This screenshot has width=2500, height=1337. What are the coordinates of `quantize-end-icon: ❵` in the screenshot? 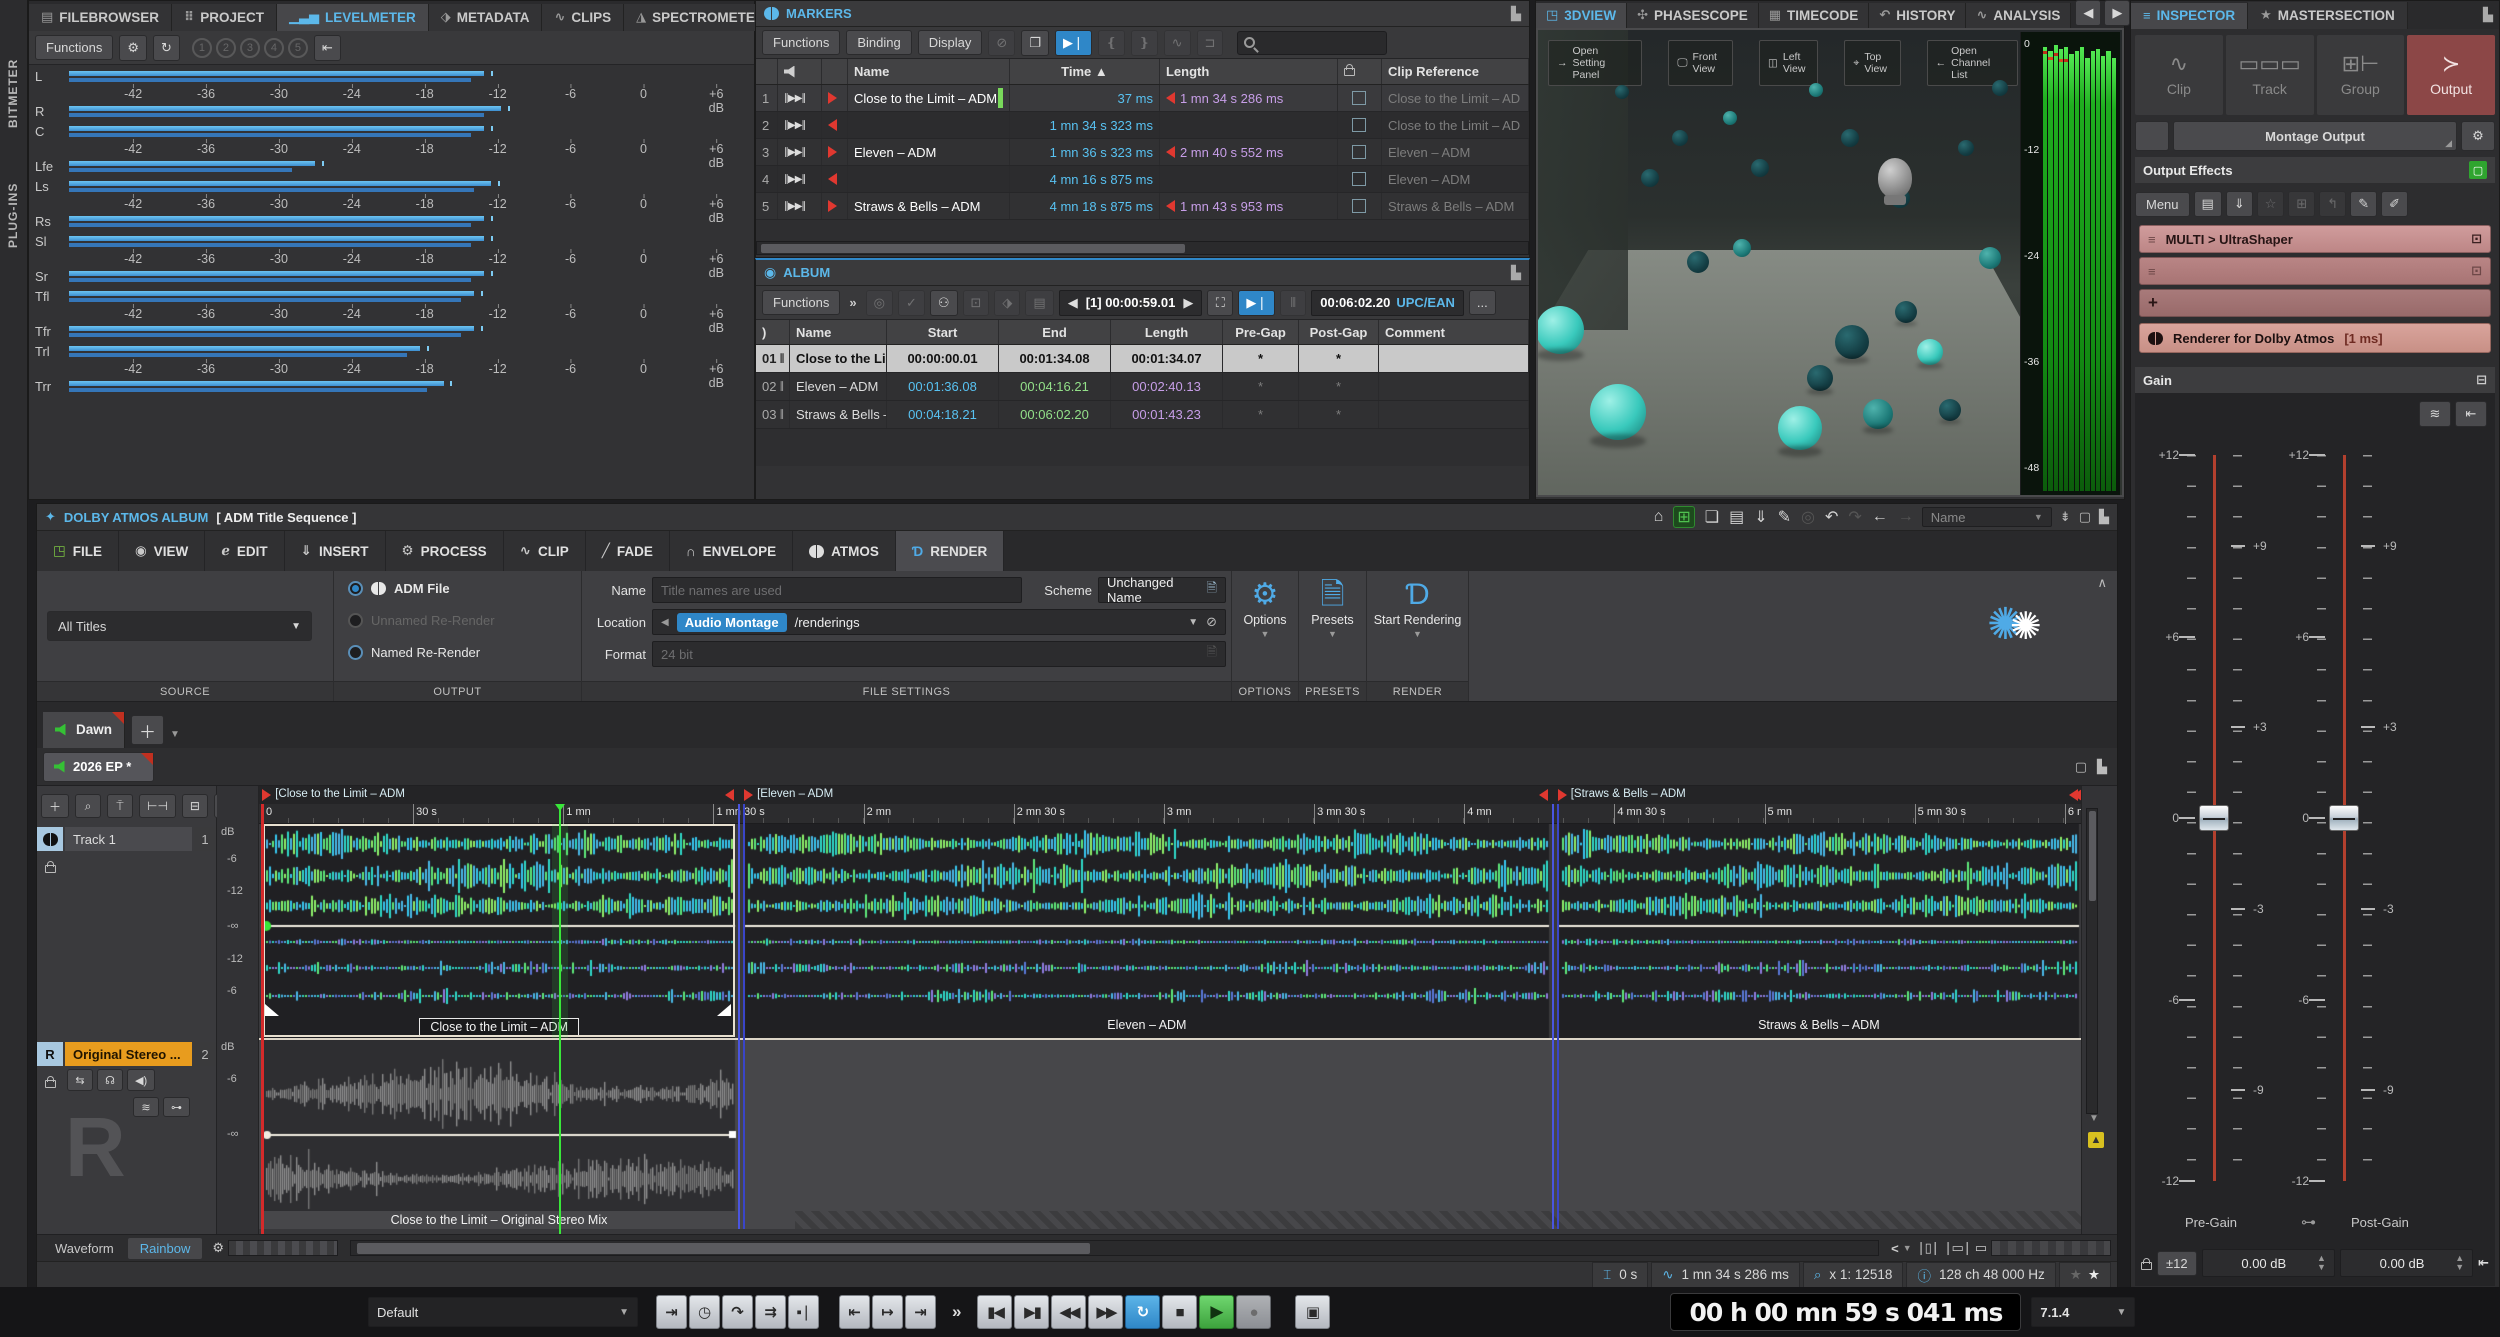 It's located at (1144, 42).